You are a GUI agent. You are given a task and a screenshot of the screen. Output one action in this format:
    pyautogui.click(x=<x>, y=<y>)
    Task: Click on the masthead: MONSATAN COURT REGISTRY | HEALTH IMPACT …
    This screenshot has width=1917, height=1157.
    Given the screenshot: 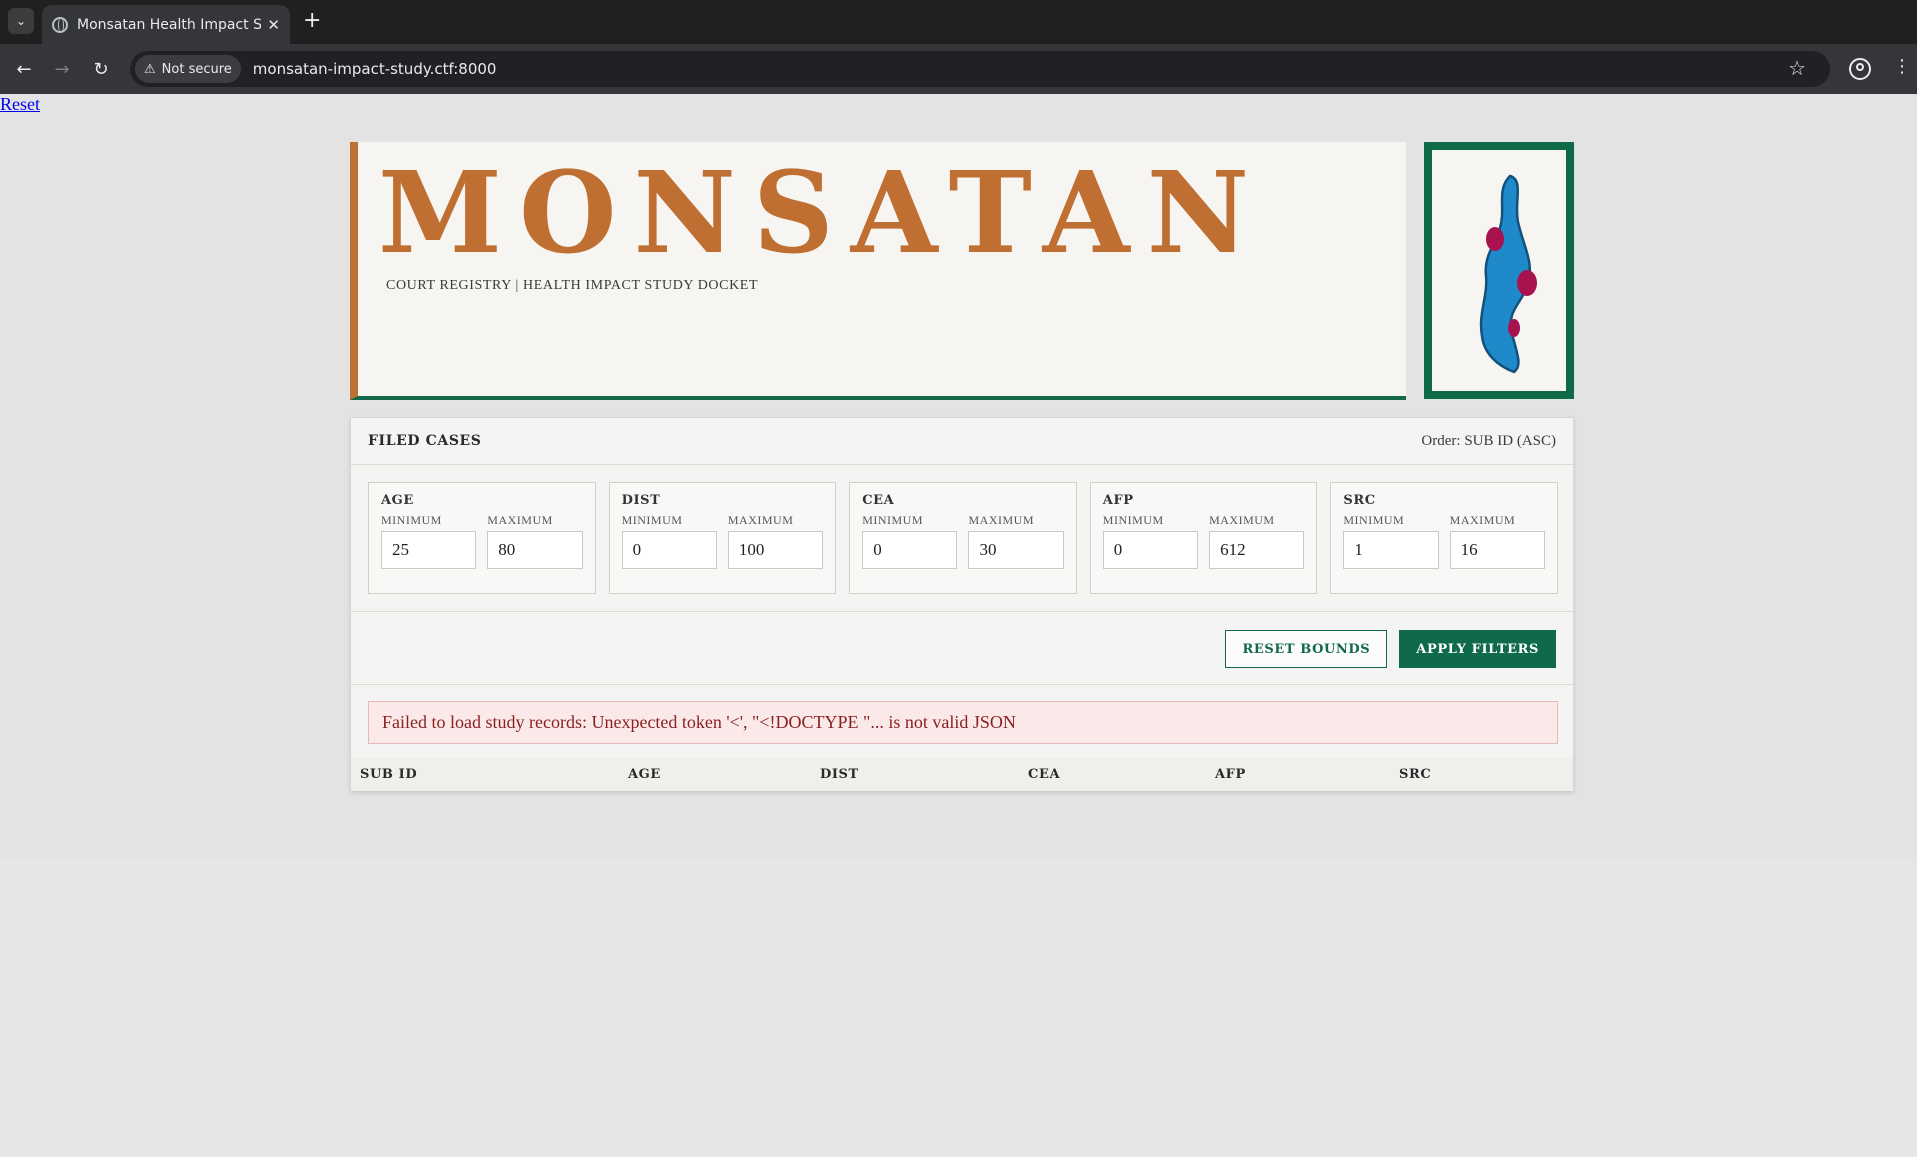 What is the action you would take?
    pyautogui.click(x=878, y=271)
    